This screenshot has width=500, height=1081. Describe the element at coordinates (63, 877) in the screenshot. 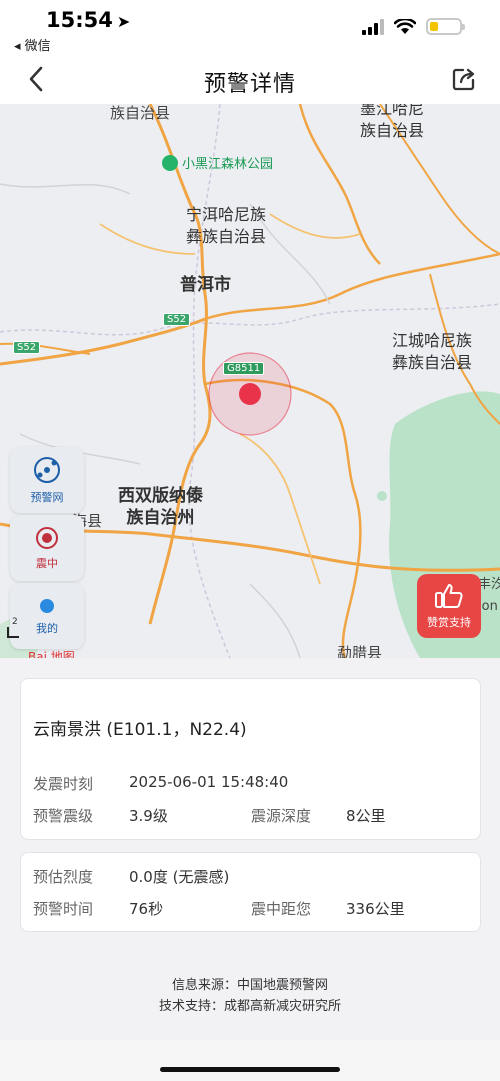

I see `intensity-label: 预估烈度` at that location.